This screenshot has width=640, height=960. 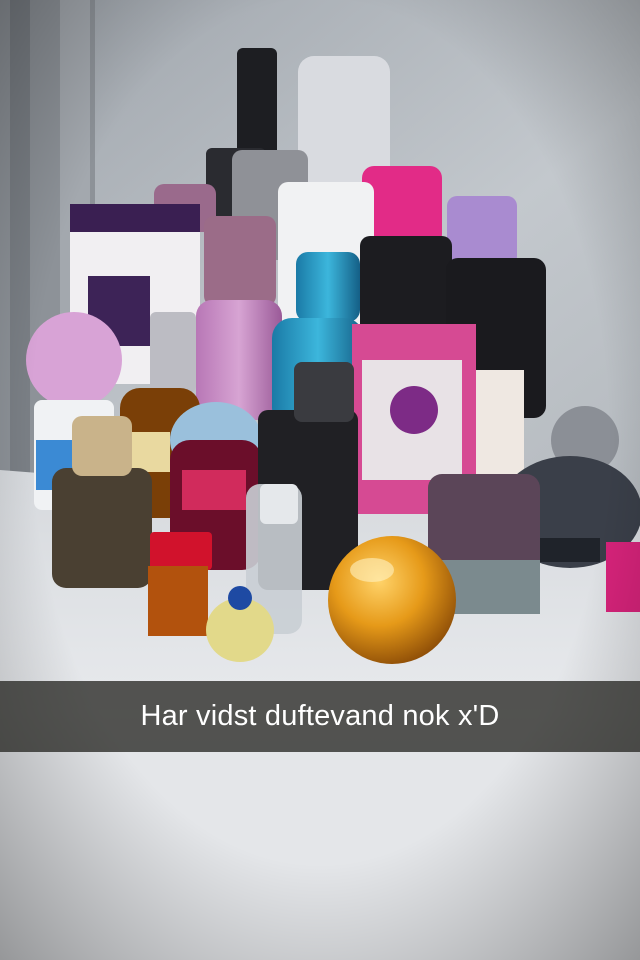 I want to click on caption-text: Har vidst duftevand nok x'D, so click(x=320, y=716).